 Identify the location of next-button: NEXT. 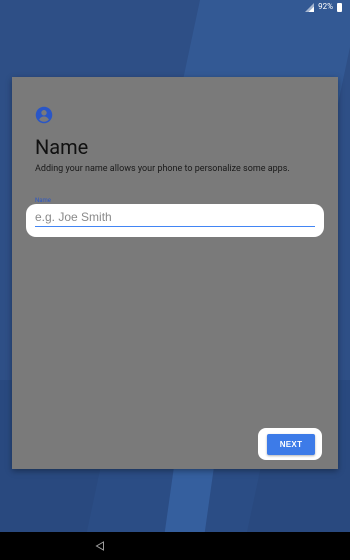
(291, 444).